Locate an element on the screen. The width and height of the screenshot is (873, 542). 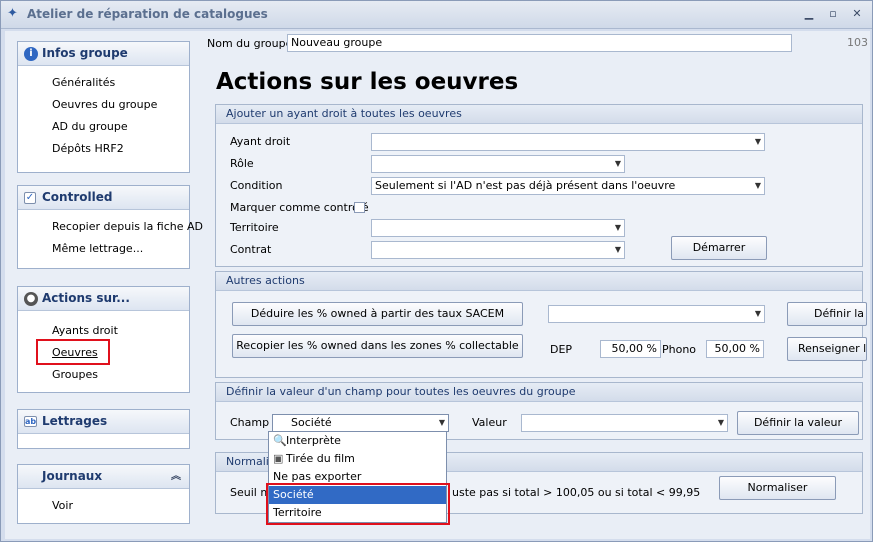
nav-item-oeuvres-du-groupe: Oeuvres du groupe is located at coordinates (103, 105).